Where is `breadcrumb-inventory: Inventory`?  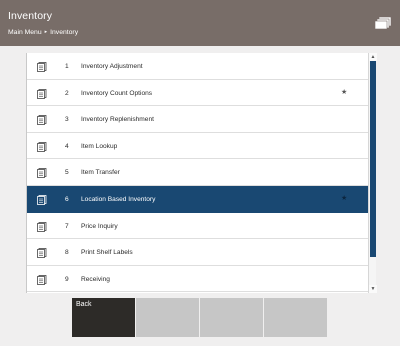
breadcrumb-inventory: Inventory is located at coordinates (64, 32).